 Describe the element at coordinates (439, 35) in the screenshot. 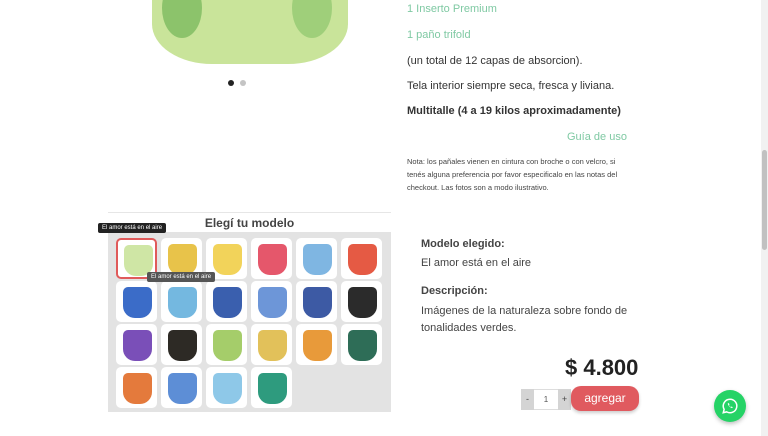

I see `desc-line-trifold: 1 paño trifold` at that location.